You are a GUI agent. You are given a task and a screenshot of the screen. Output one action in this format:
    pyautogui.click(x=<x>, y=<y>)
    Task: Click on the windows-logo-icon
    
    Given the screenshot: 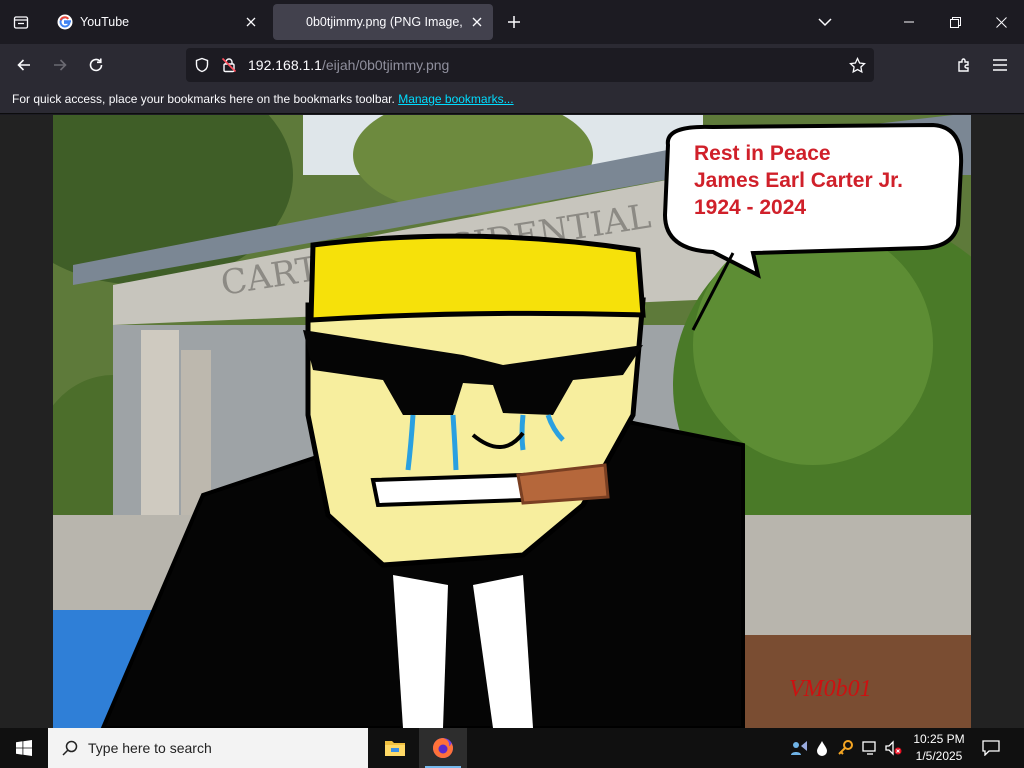 What is the action you would take?
    pyautogui.click(x=24, y=748)
    